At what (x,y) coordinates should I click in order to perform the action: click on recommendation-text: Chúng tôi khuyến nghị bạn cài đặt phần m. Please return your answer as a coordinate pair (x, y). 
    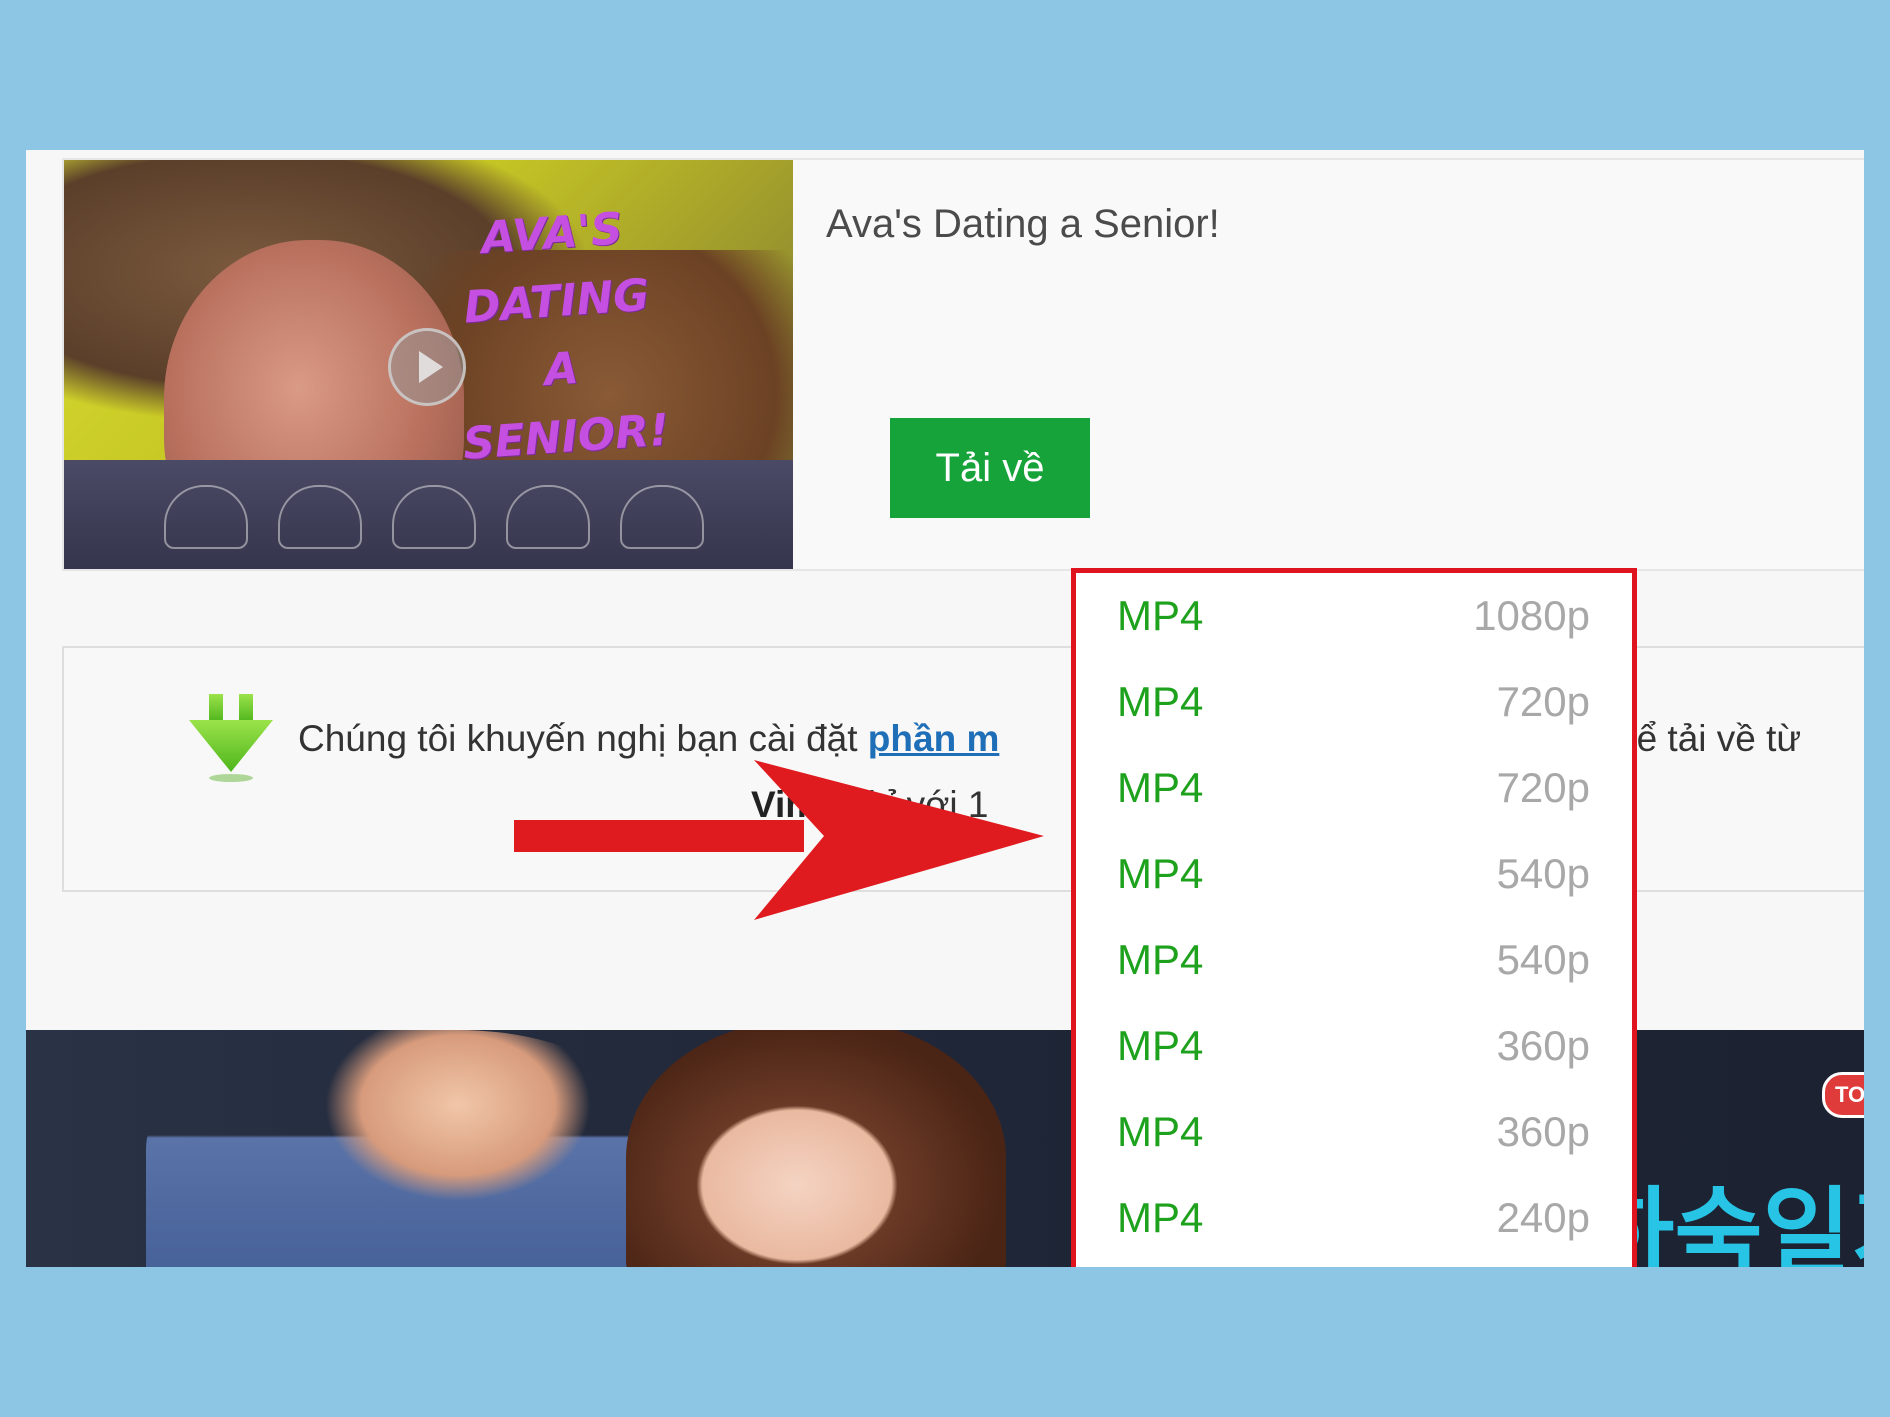
    Looking at the image, I should click on (649, 738).